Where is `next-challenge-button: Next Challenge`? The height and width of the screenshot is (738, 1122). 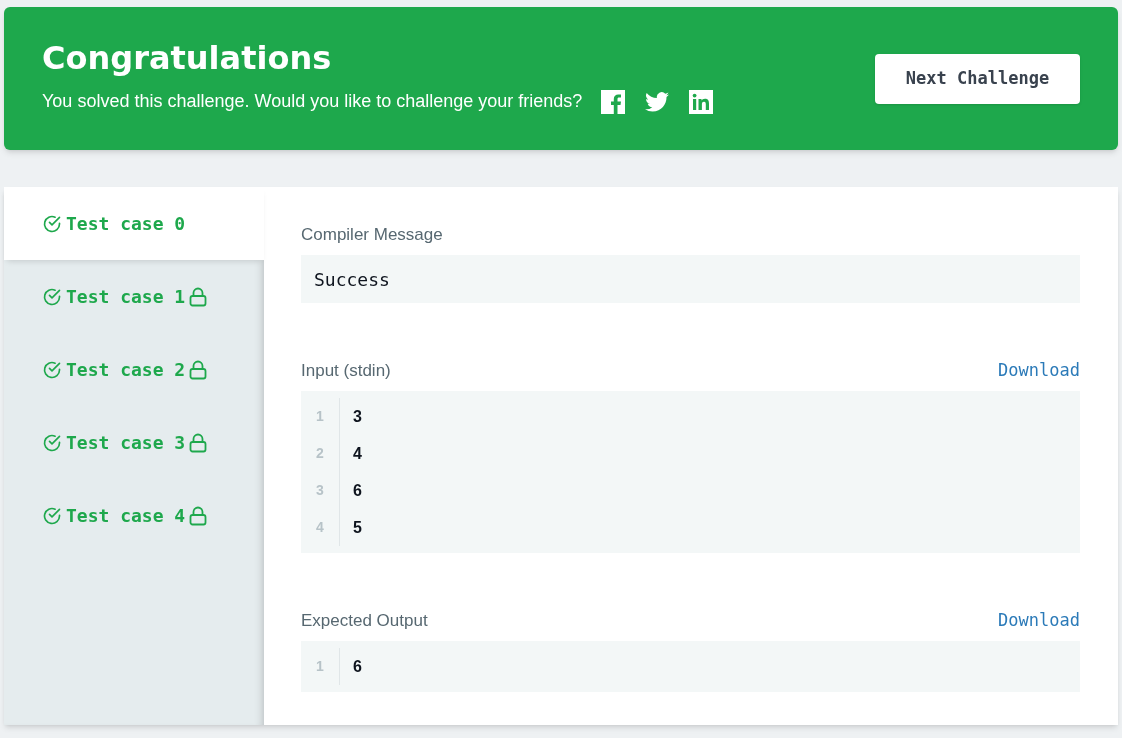
next-challenge-button: Next Challenge is located at coordinates (977, 78).